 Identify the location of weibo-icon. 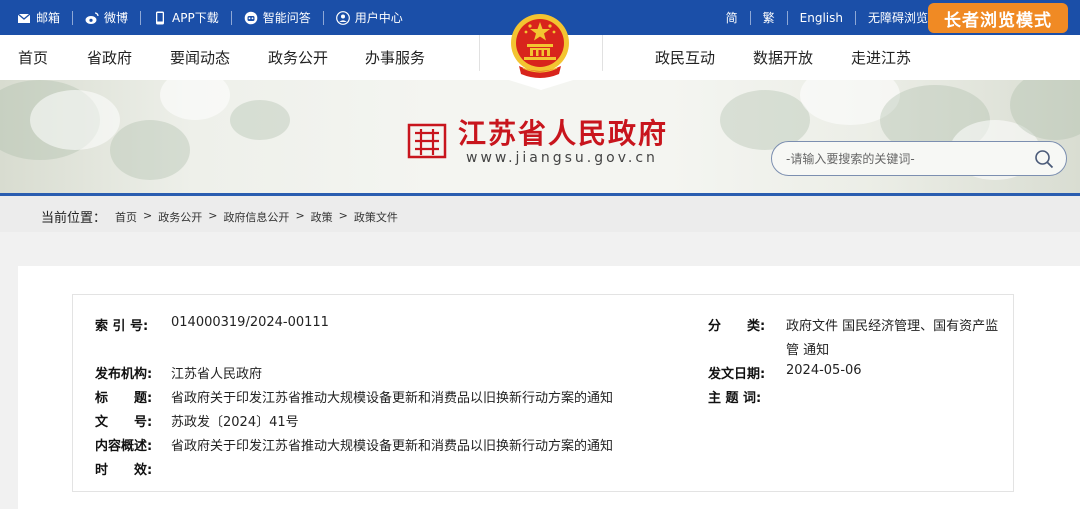
(92, 17).